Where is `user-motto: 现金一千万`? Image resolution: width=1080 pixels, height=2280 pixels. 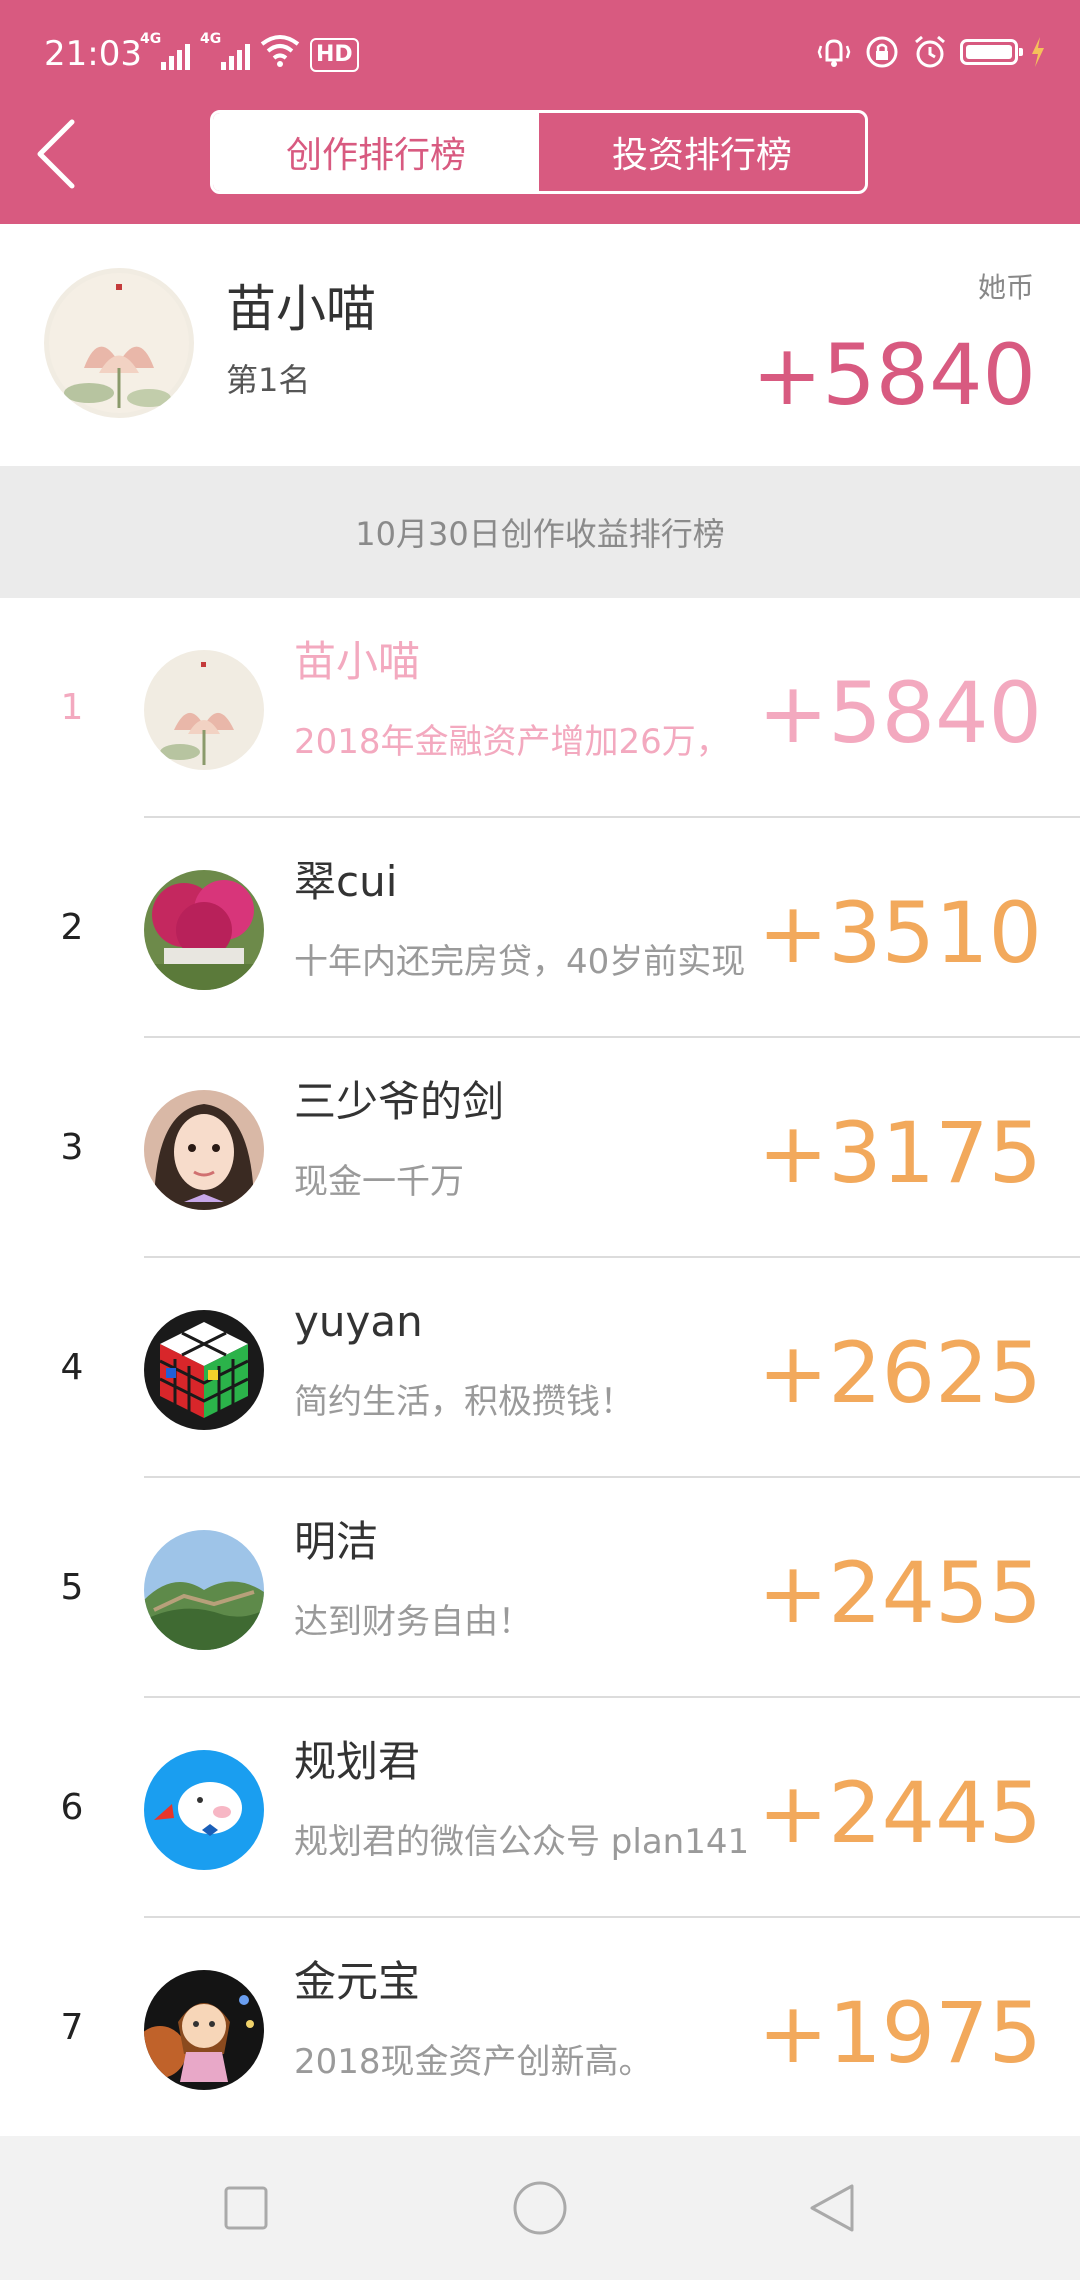 user-motto: 现金一千万 is located at coordinates (379, 1182).